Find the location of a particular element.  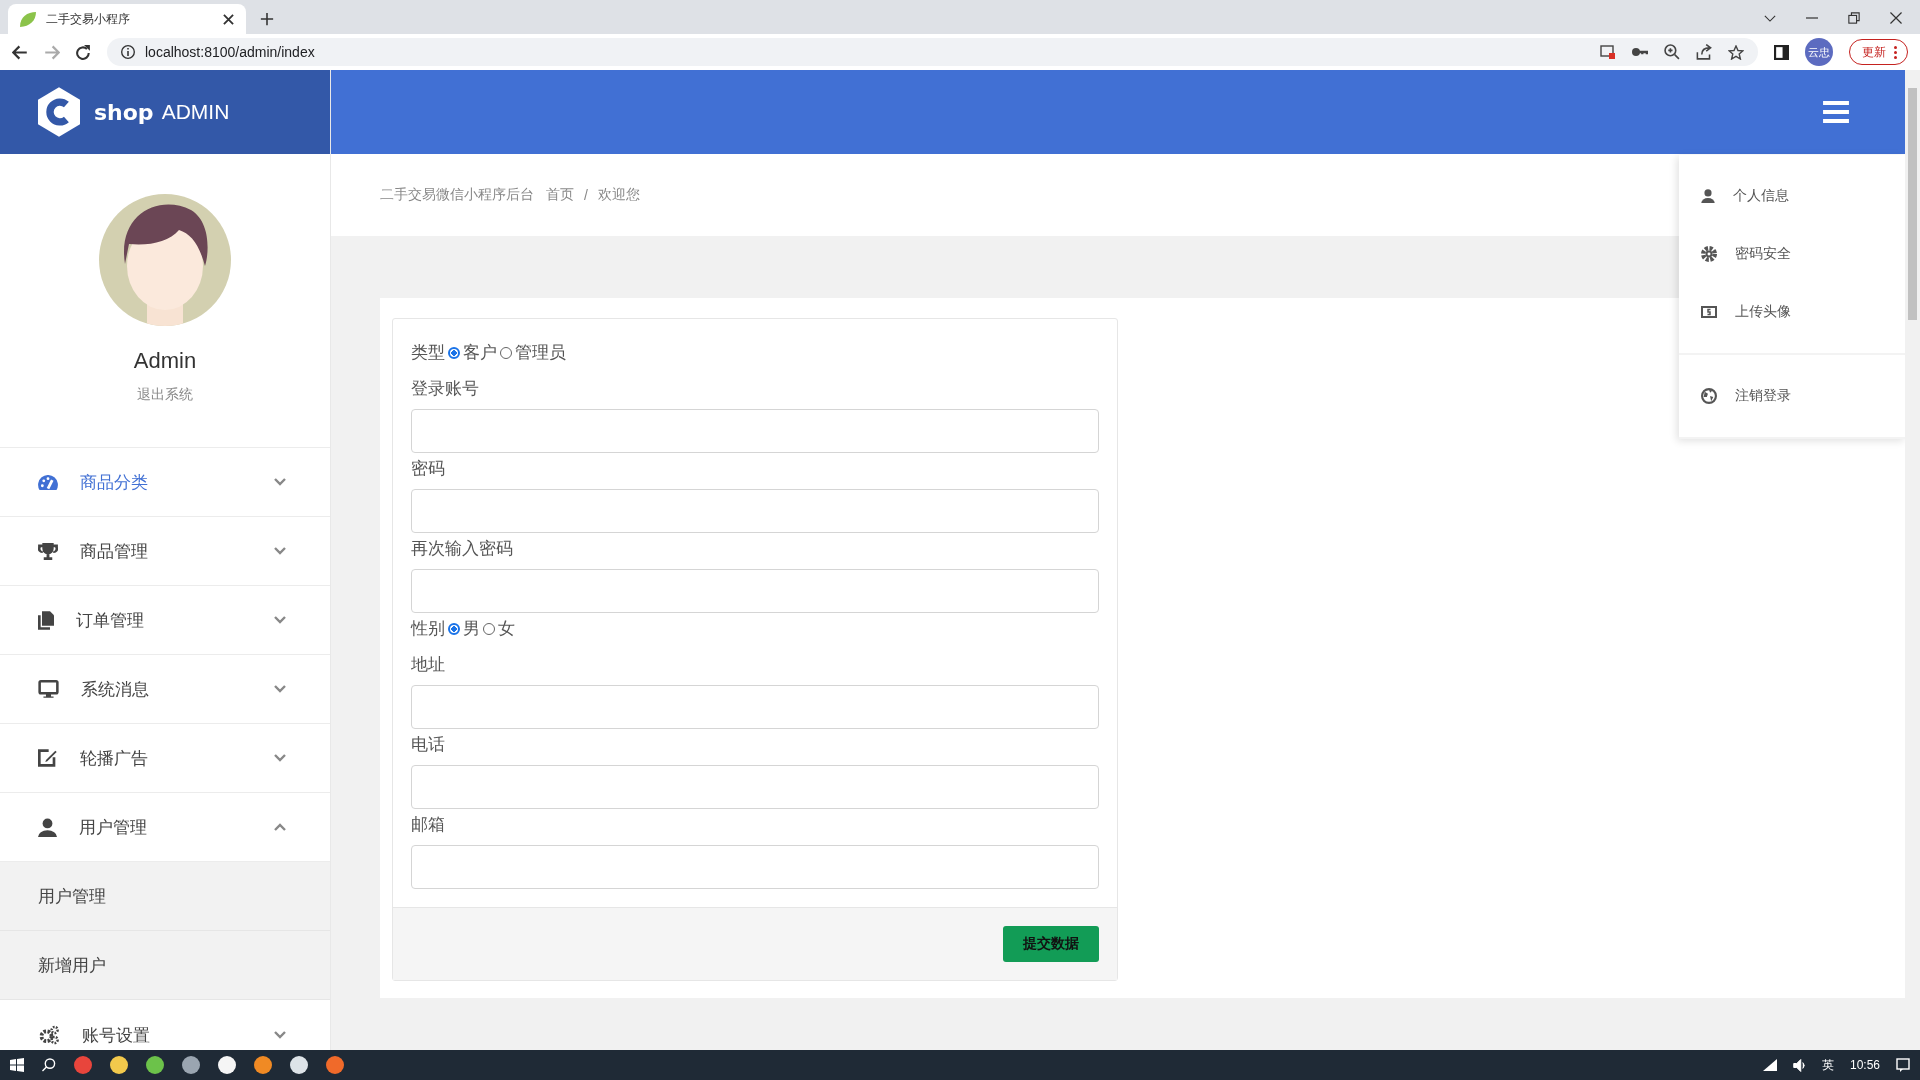

dropdown-icon is located at coordinates (1770, 18).